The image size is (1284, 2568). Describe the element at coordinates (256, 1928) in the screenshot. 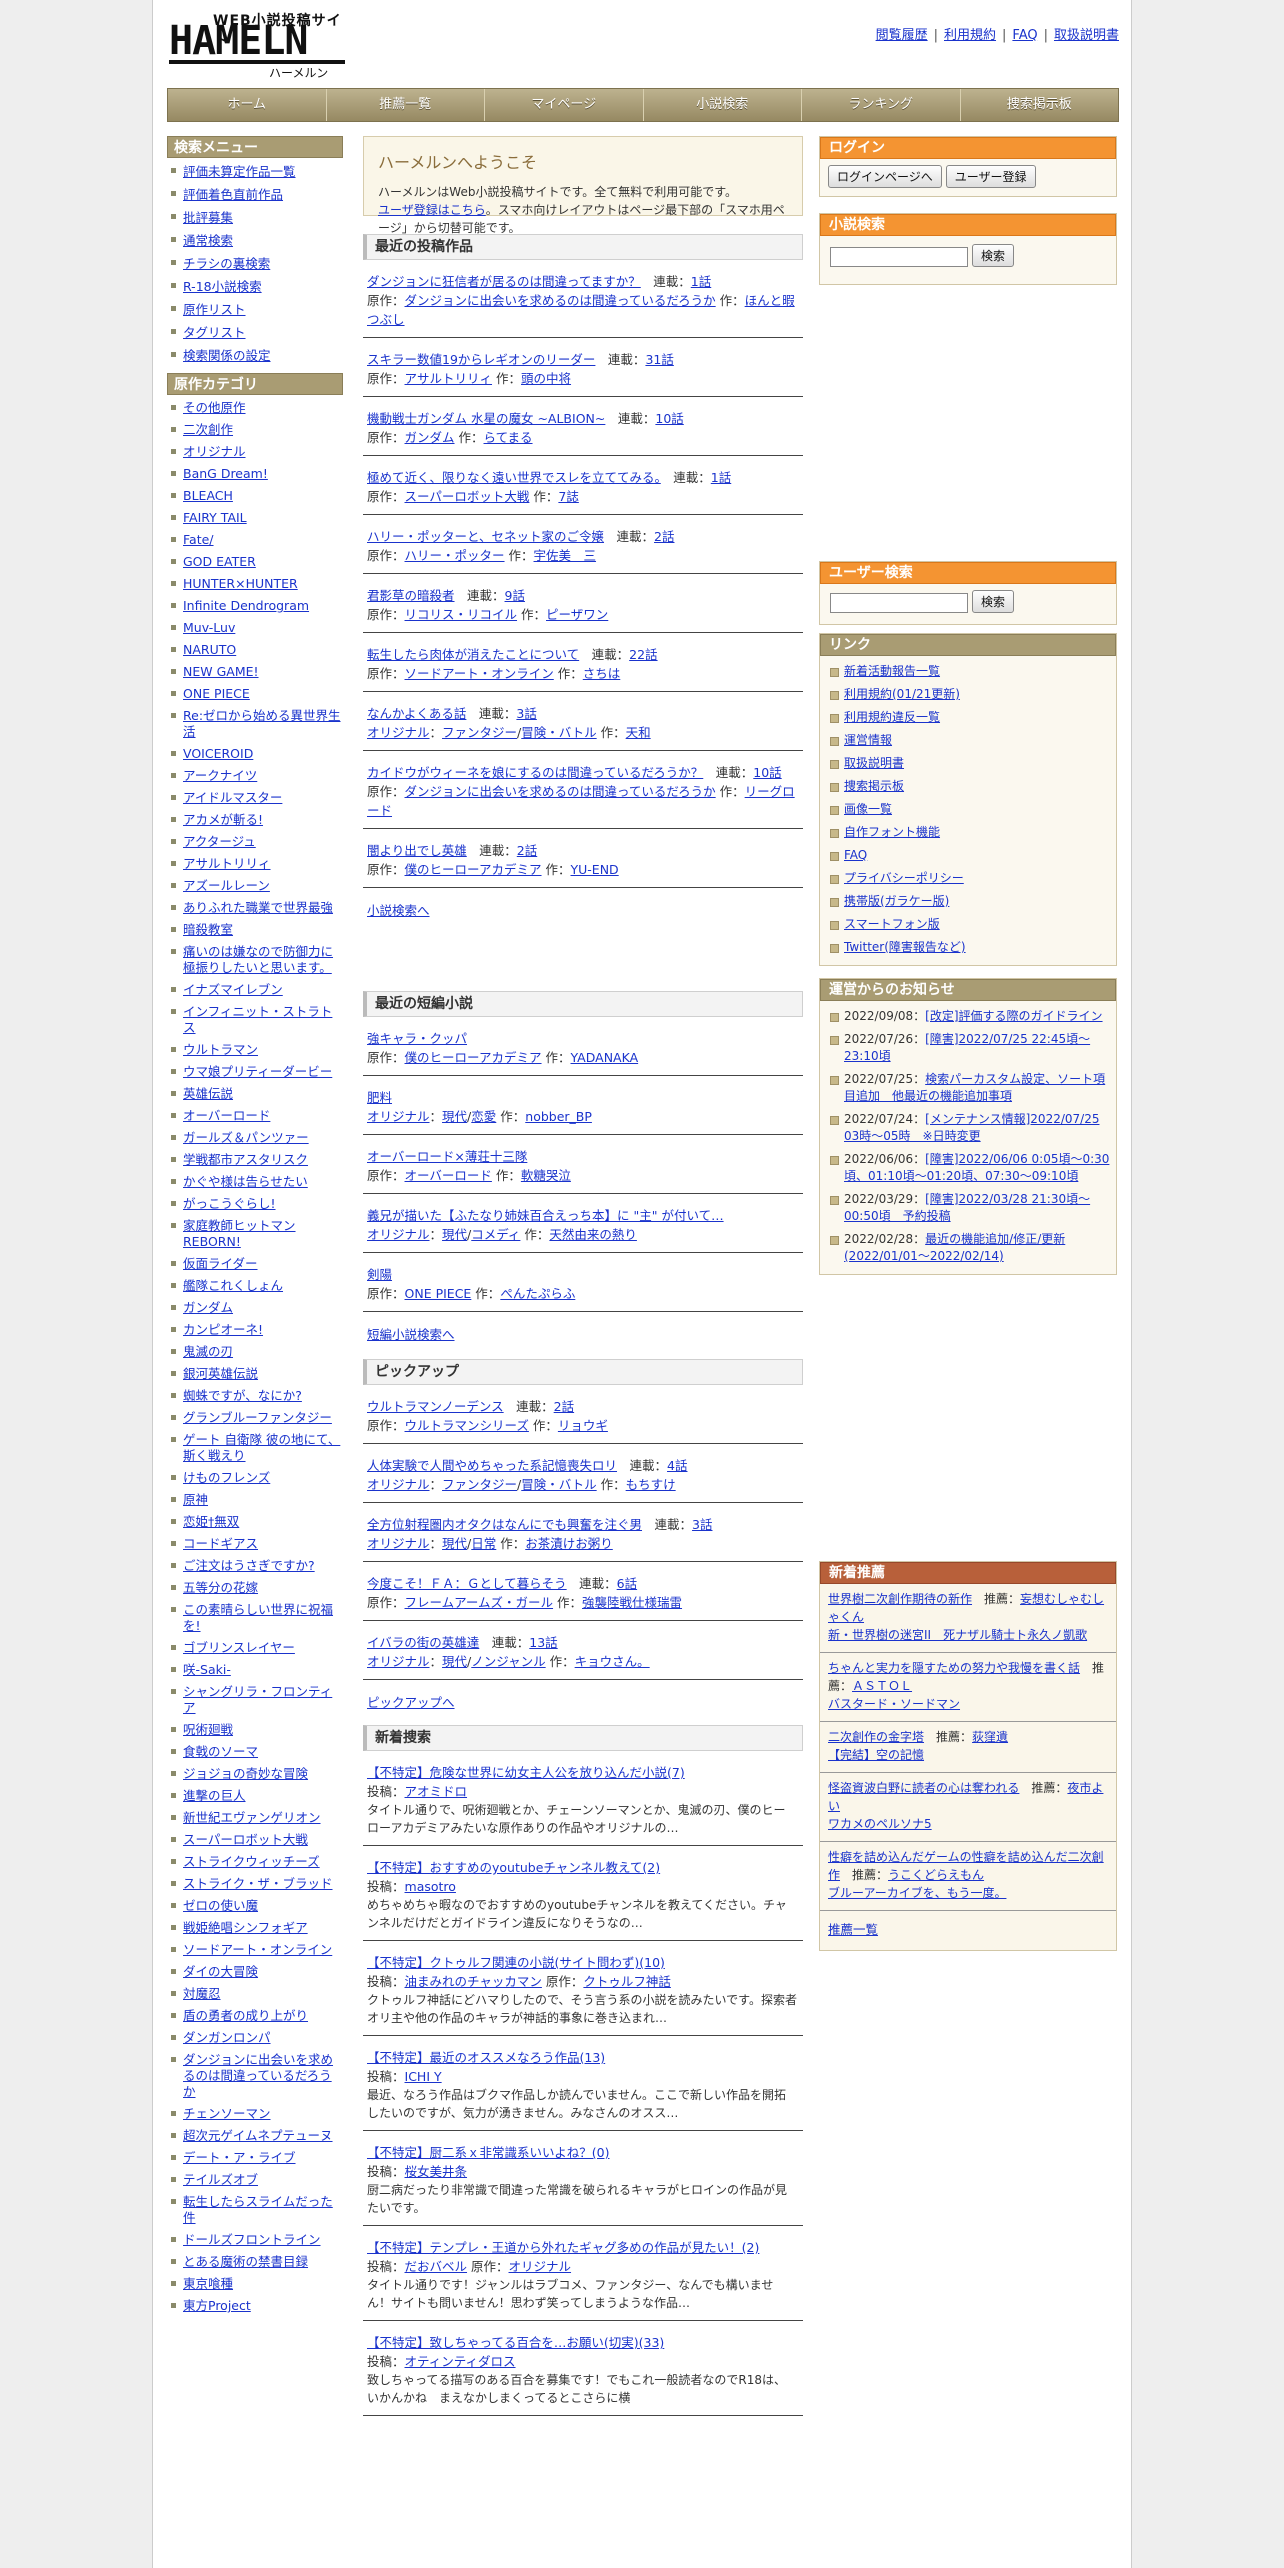

I see `category-item: 戦姫絶唱シンフォギア` at that location.